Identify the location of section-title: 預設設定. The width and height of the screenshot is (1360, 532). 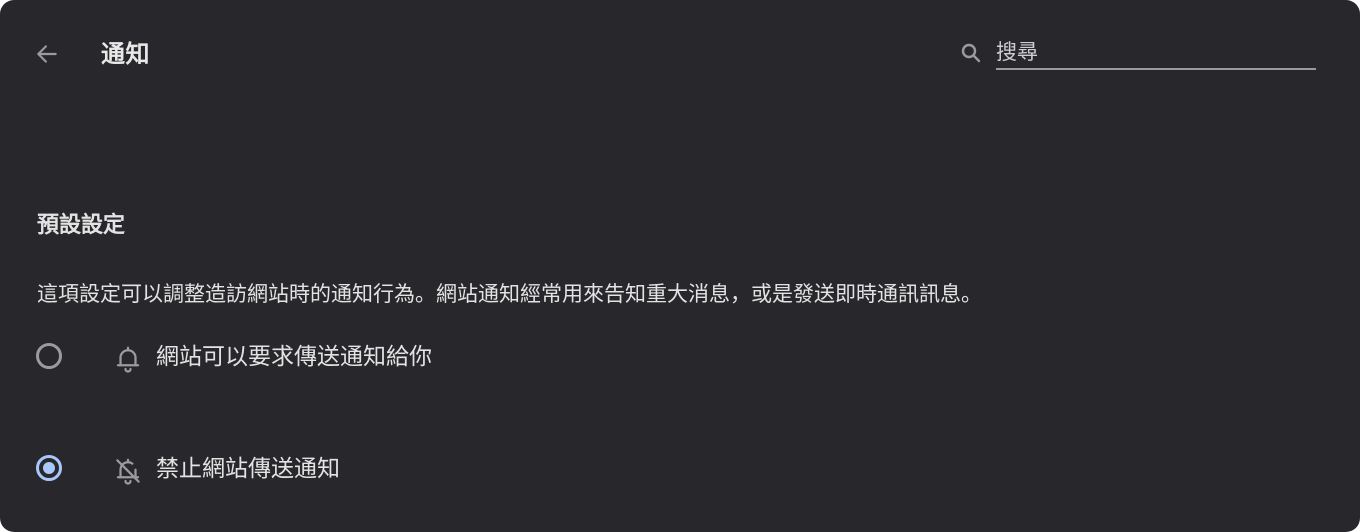
(81, 225).